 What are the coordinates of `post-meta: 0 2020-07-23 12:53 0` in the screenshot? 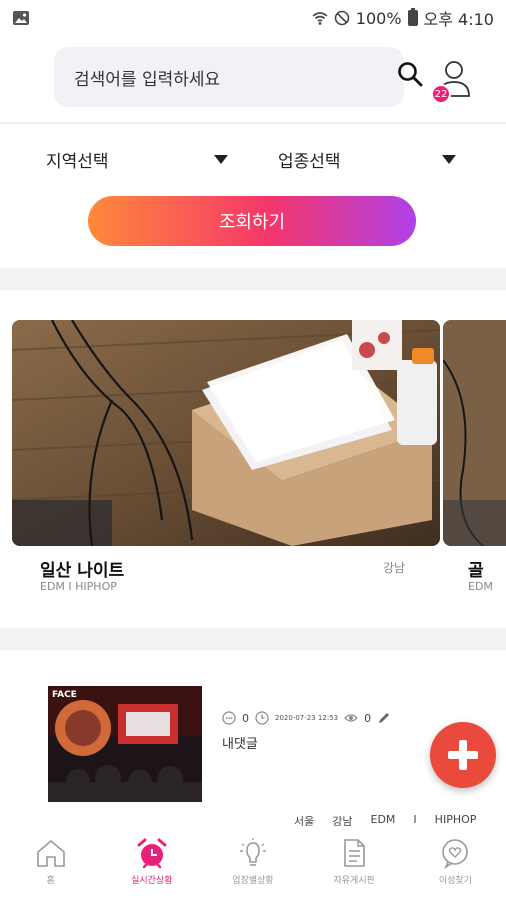 It's located at (306, 718).